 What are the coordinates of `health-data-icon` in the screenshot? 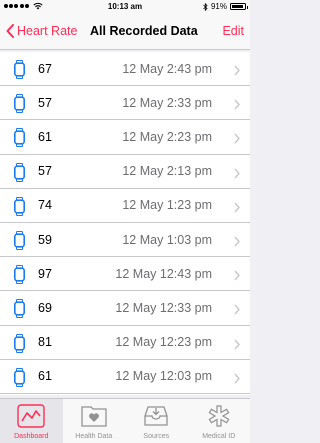 It's located at (94, 418).